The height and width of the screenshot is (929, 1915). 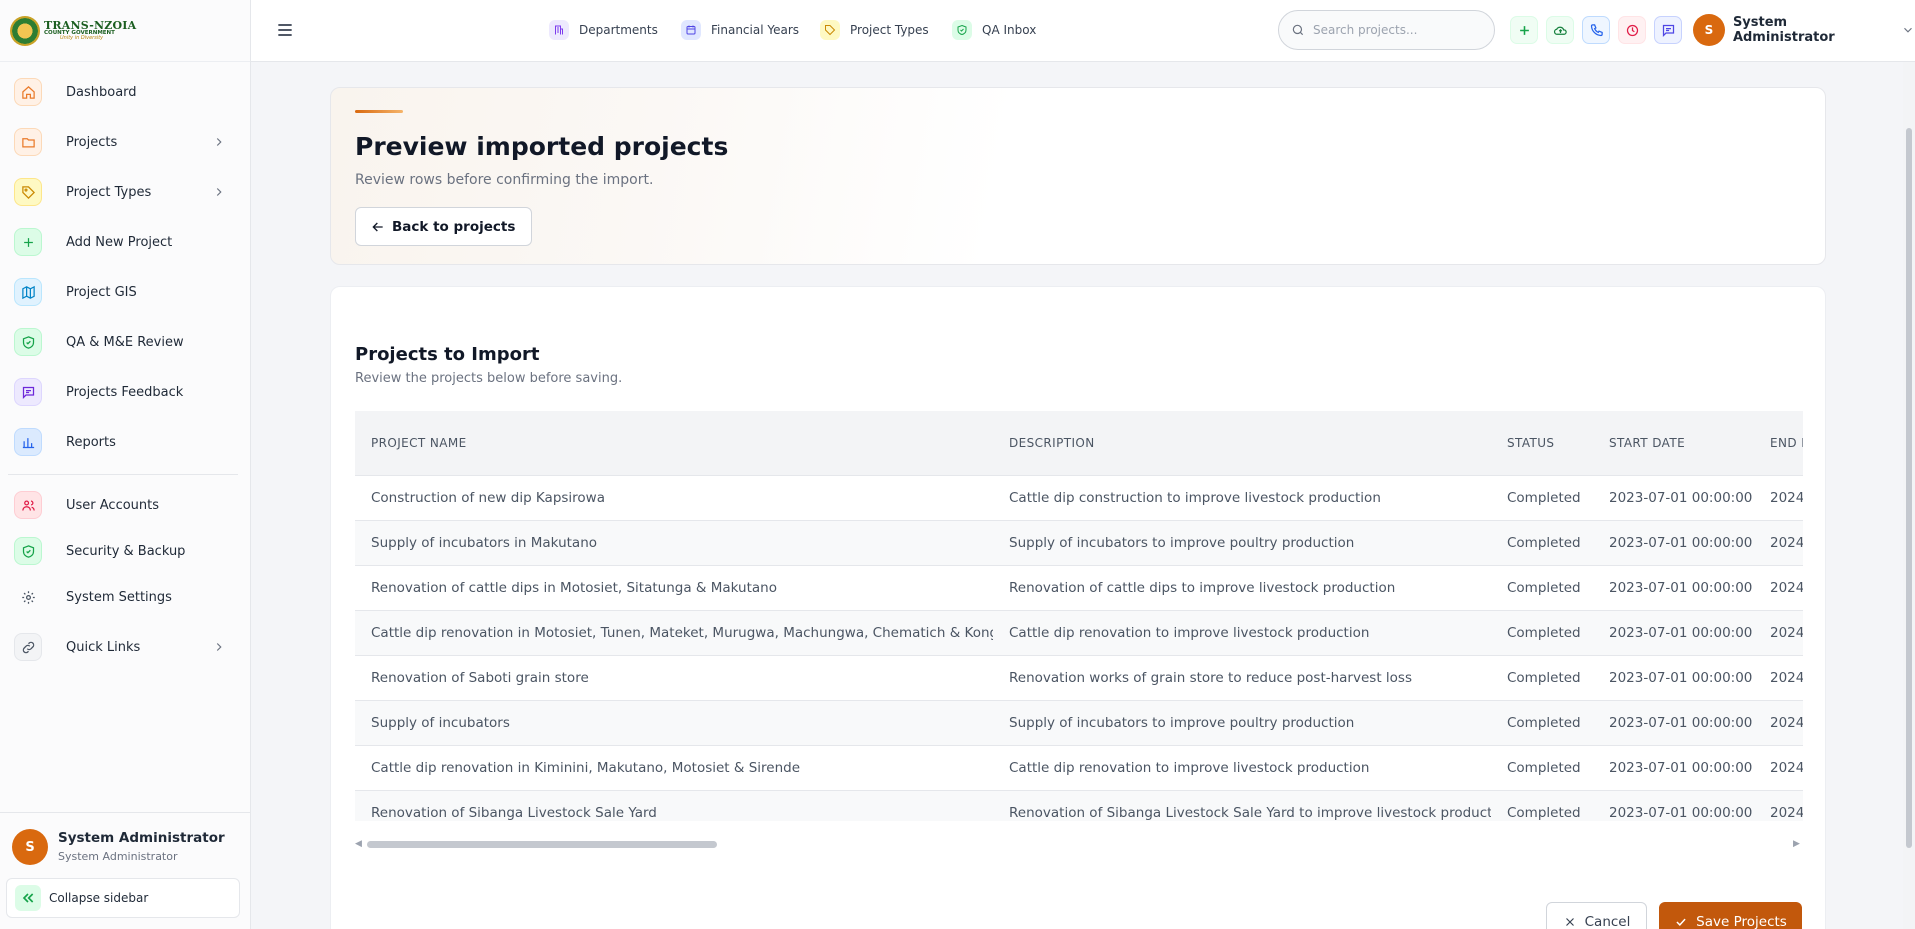 What do you see at coordinates (91, 442) in the screenshot?
I see `sidebar-item-label: Reports` at bounding box center [91, 442].